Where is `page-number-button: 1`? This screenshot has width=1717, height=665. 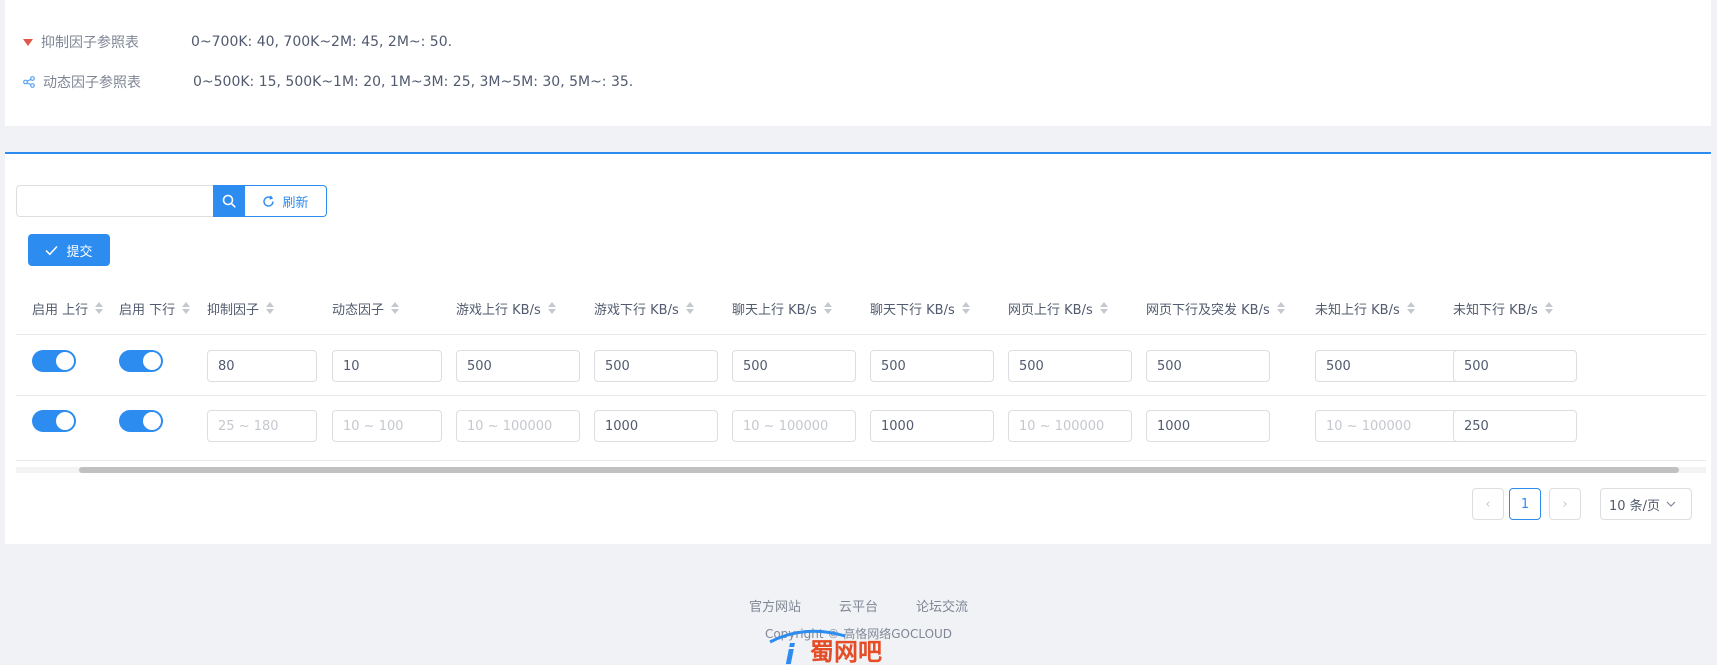 page-number-button: 1 is located at coordinates (1525, 504).